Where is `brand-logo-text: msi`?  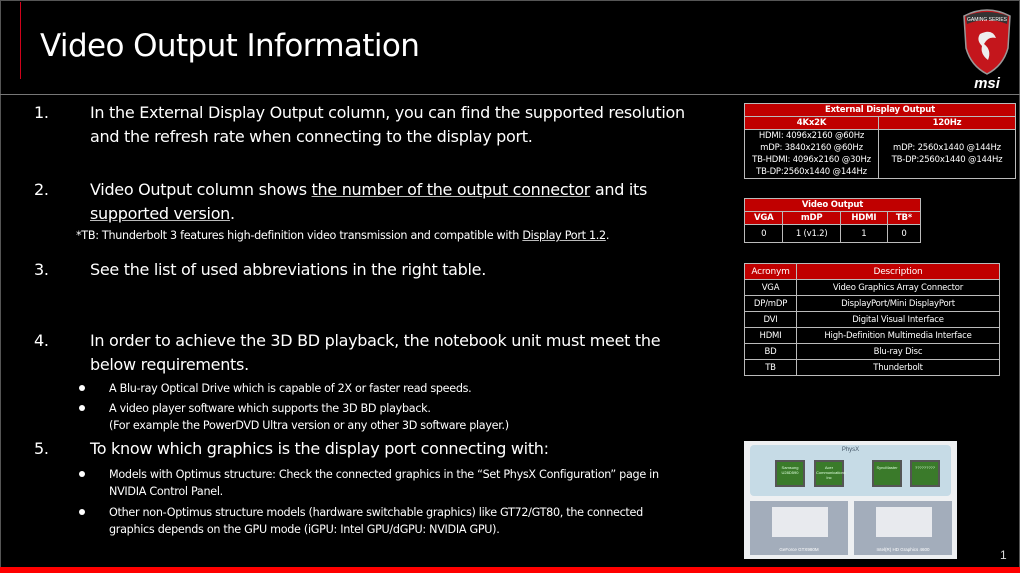
brand-logo-text: msi is located at coordinates (987, 82).